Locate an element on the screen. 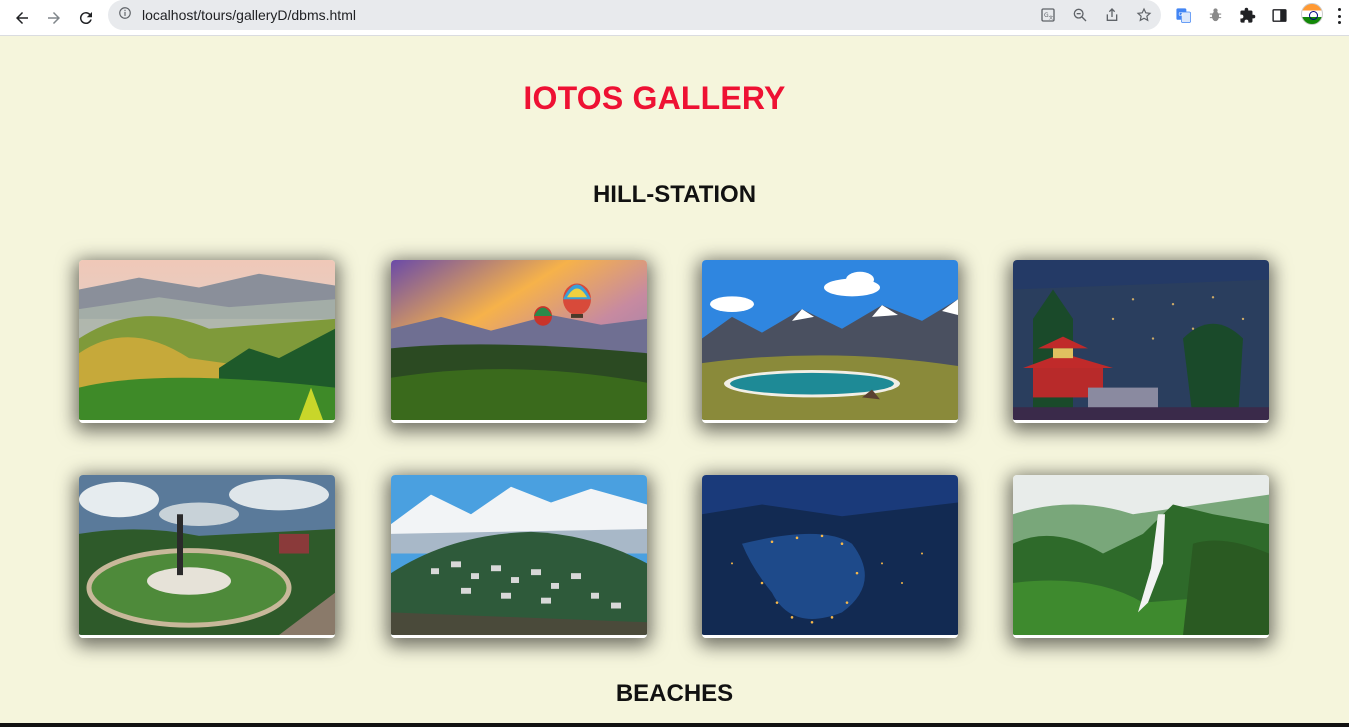 This screenshot has height=727, width=1349. share-button is located at coordinates (1112, 15).